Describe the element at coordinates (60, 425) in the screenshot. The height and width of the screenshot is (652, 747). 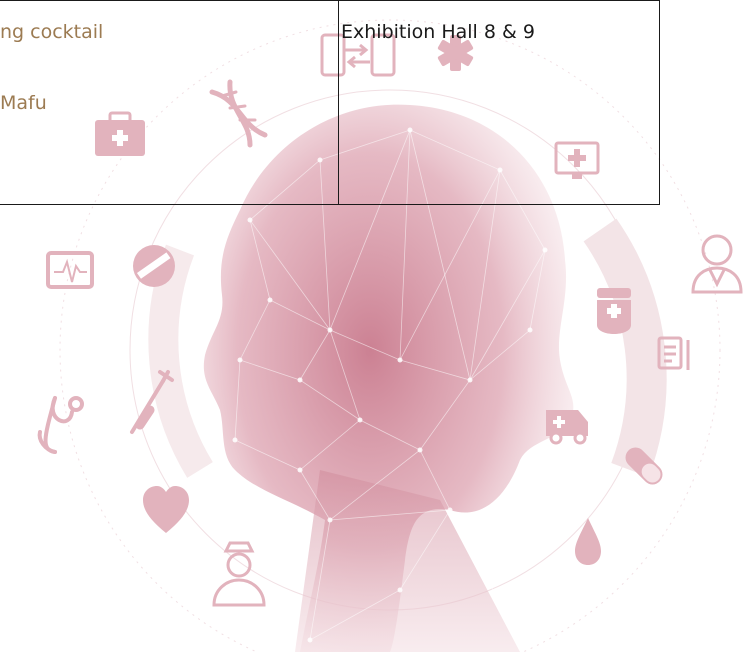
I see `stethoscope-icon` at that location.